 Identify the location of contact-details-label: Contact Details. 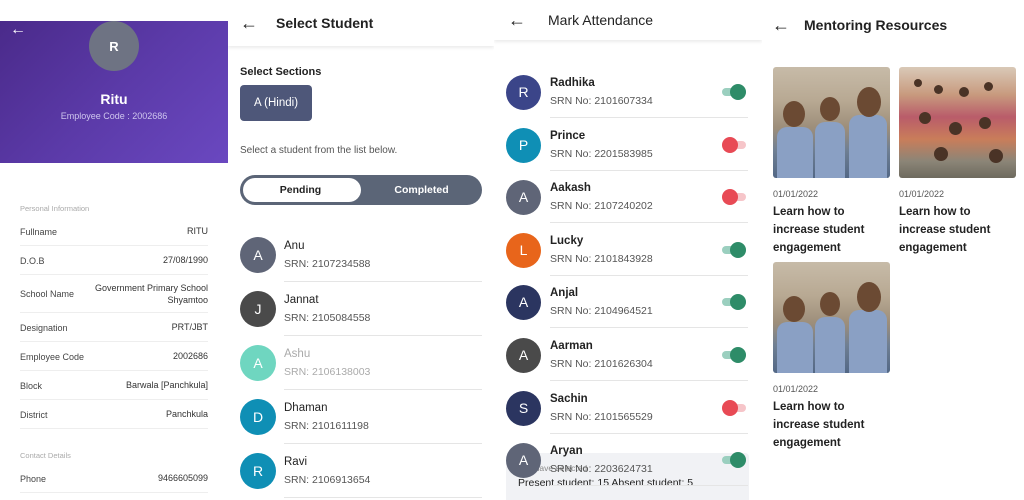
(45, 455).